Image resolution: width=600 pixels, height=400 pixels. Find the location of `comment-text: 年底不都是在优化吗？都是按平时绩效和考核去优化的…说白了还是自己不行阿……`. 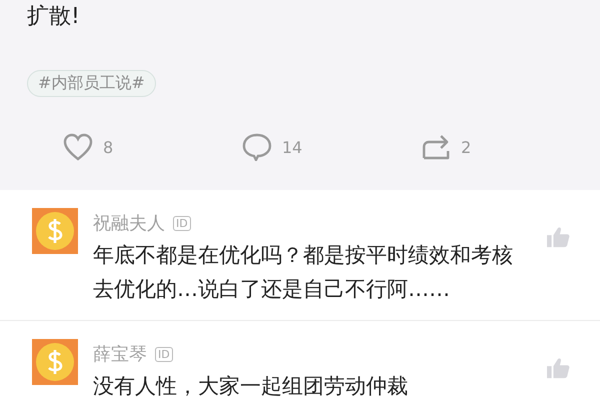

comment-text: 年底不都是在优化吗？都是按平时绩效和考核去优化的…说白了还是自己不行阿…… is located at coordinates (303, 272).